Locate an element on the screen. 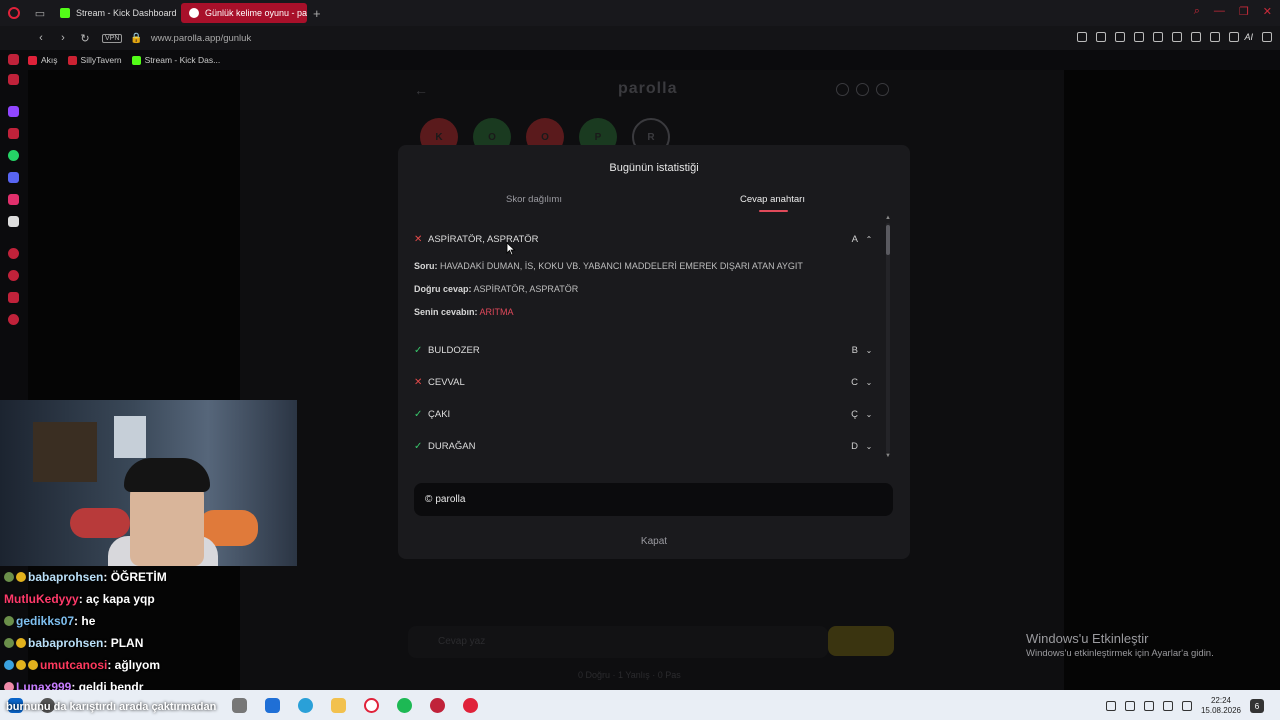 The width and height of the screenshot is (1280, 720). store-icon is located at coordinates (272, 705).